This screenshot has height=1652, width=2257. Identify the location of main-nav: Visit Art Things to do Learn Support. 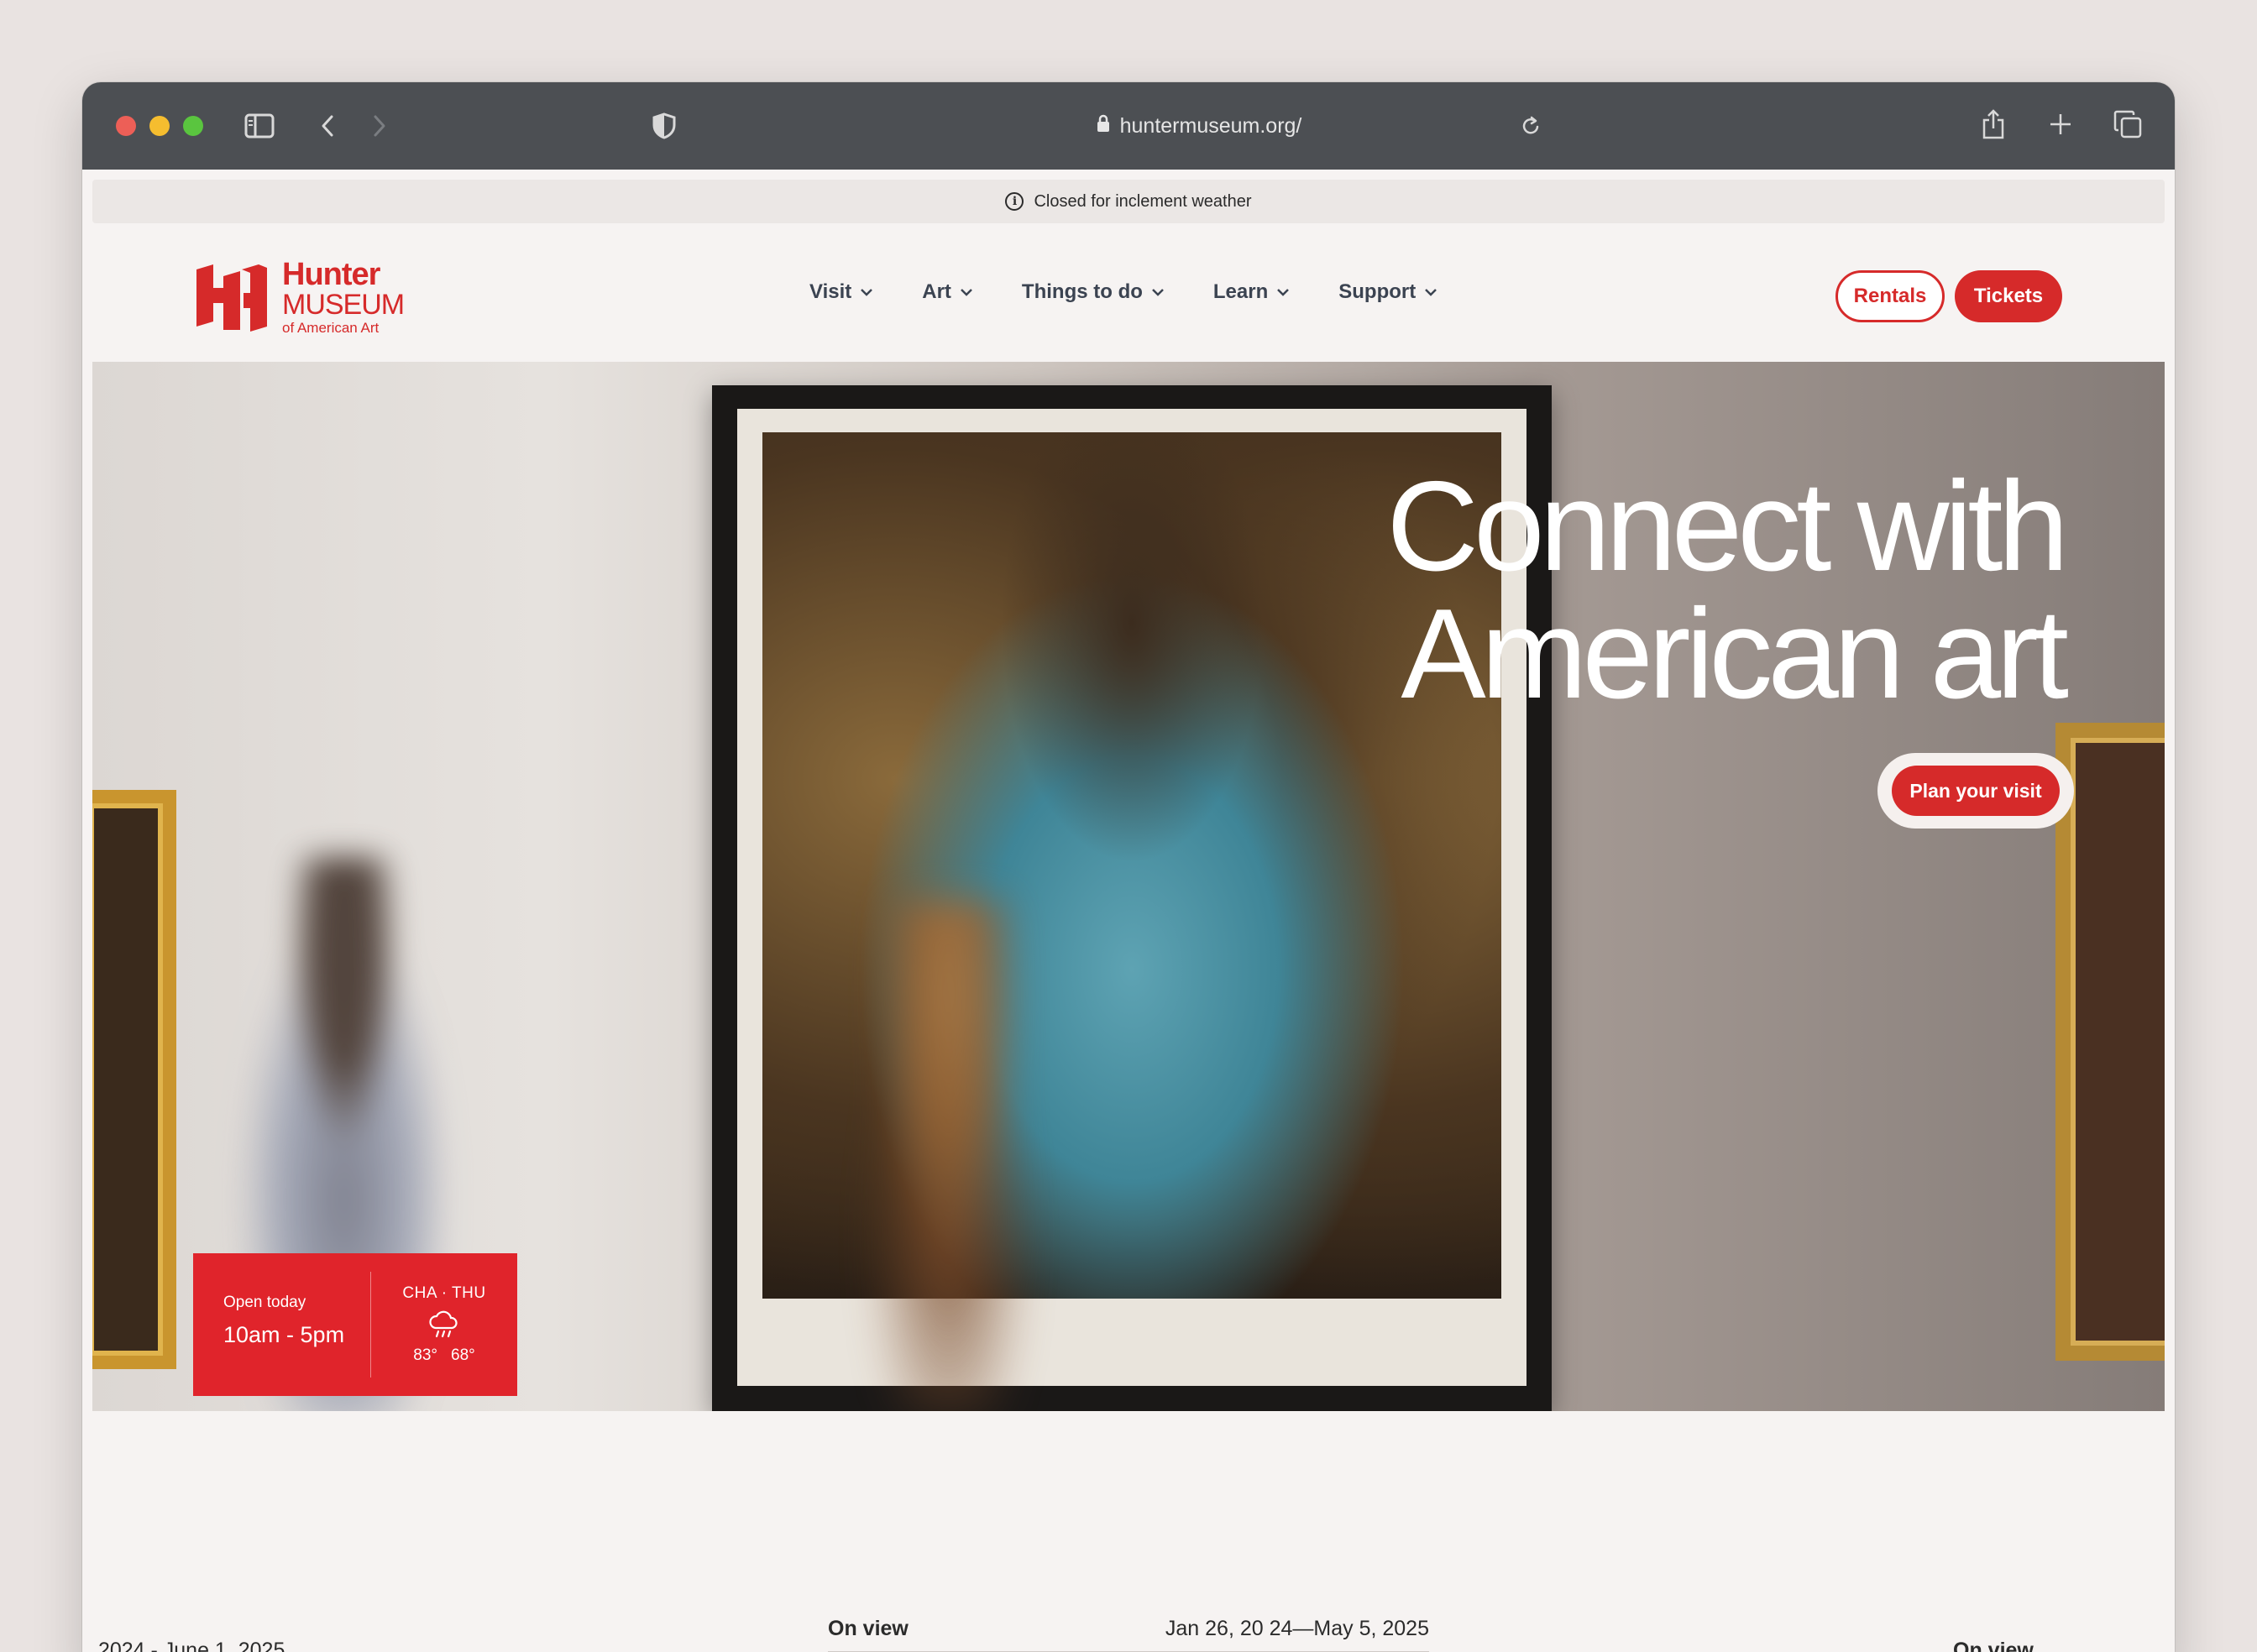
(1123, 292).